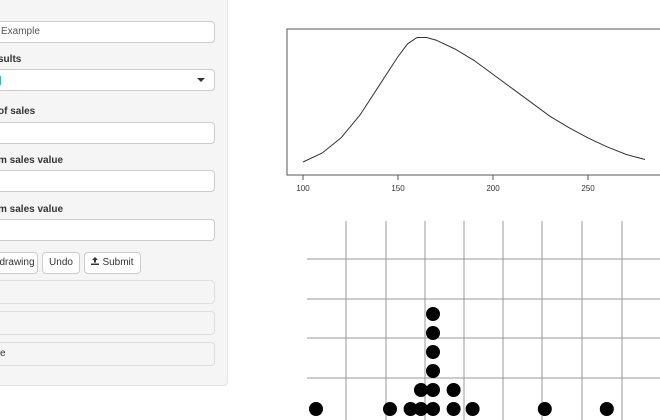  Describe the element at coordinates (461, 361) in the screenshot. I see `dot-points` at that location.